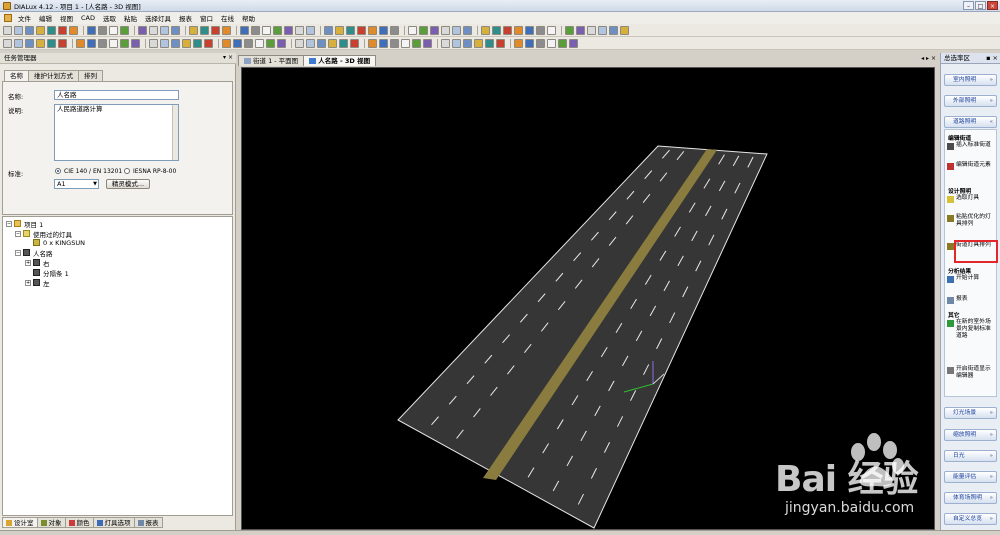 This screenshot has width=1000, height=535. What do you see at coordinates (227, 18) in the screenshot?
I see `menu-online: 在线` at bounding box center [227, 18].